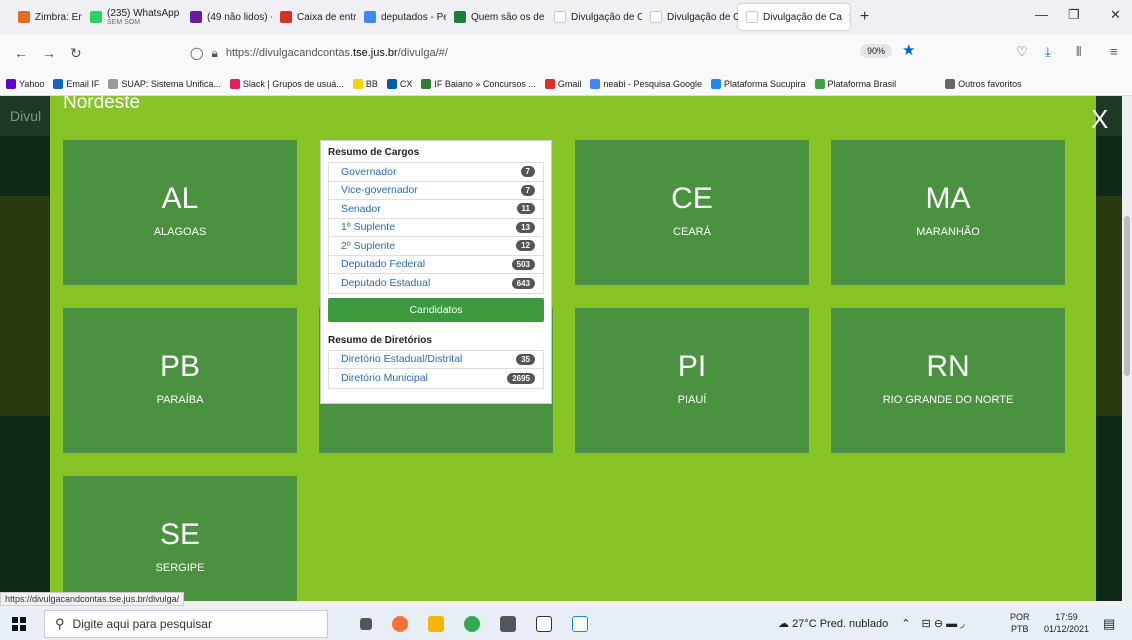 The height and width of the screenshot is (640, 1132). Describe the element at coordinates (436, 228) in the screenshot. I see `summary-row: 1º Suplente 13` at that location.